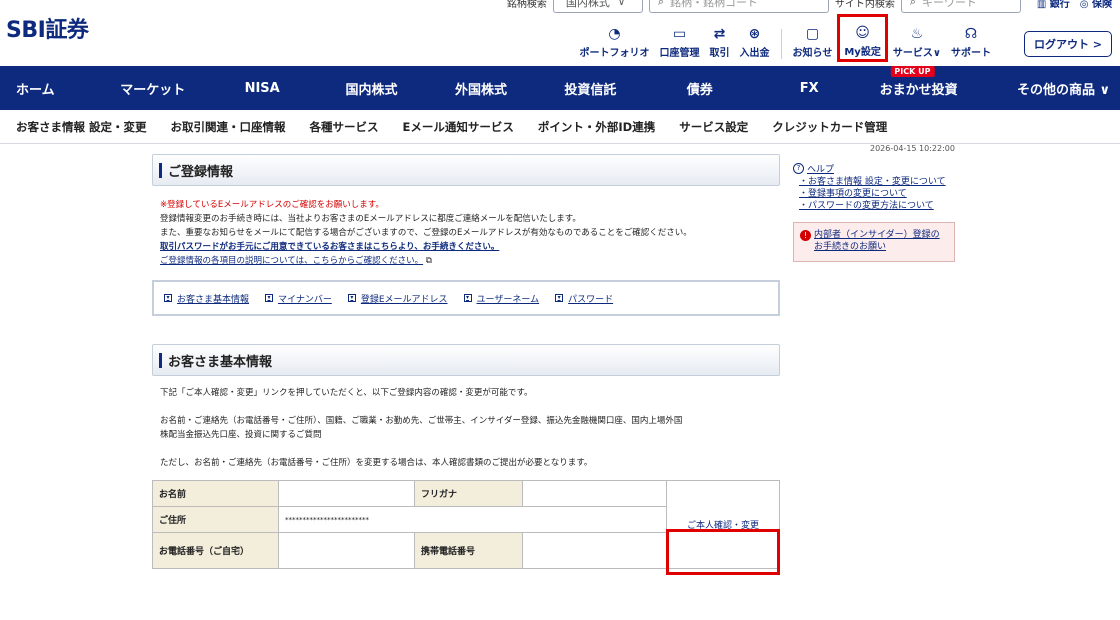 The height and width of the screenshot is (620, 1120). What do you see at coordinates (261, 88) in the screenshot?
I see `nav-nisa: NISA` at bounding box center [261, 88].